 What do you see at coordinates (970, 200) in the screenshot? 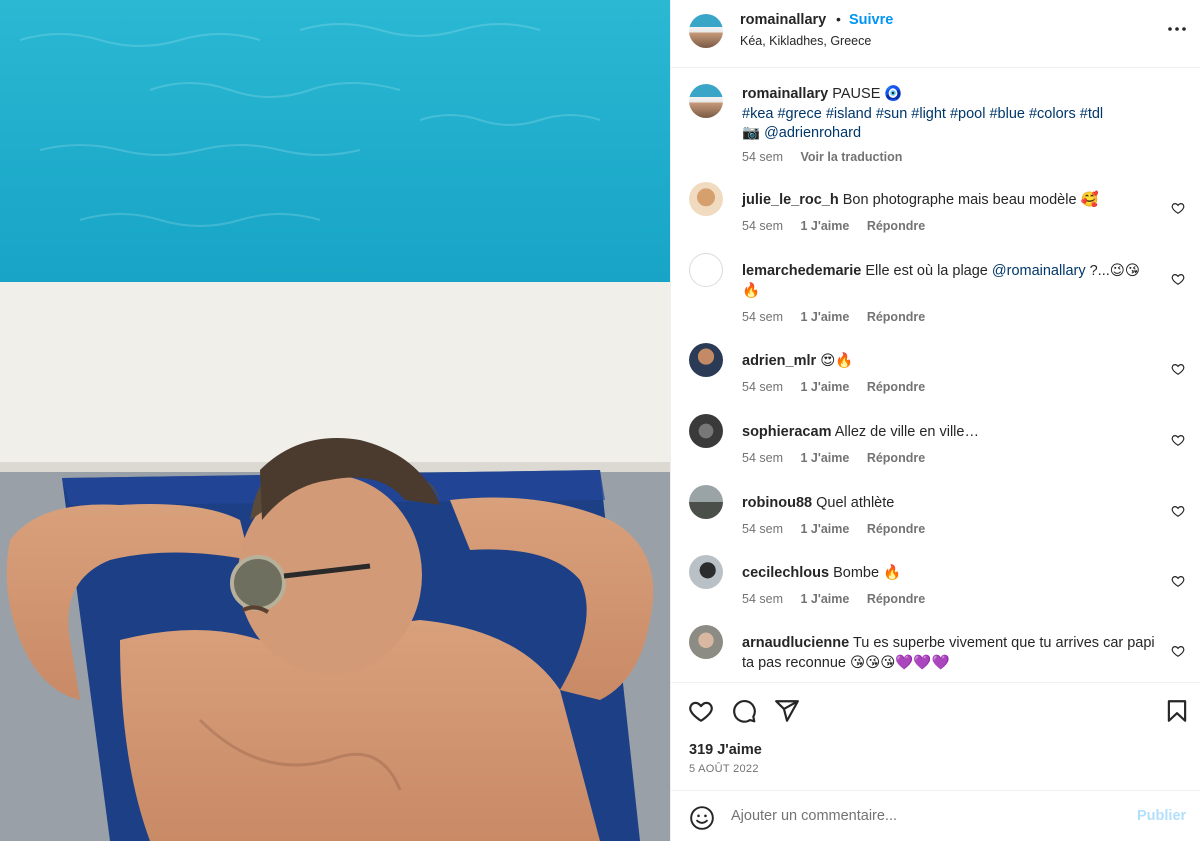
I see `comment-body: Bon photographe mais beau modèle 🥰` at bounding box center [970, 200].